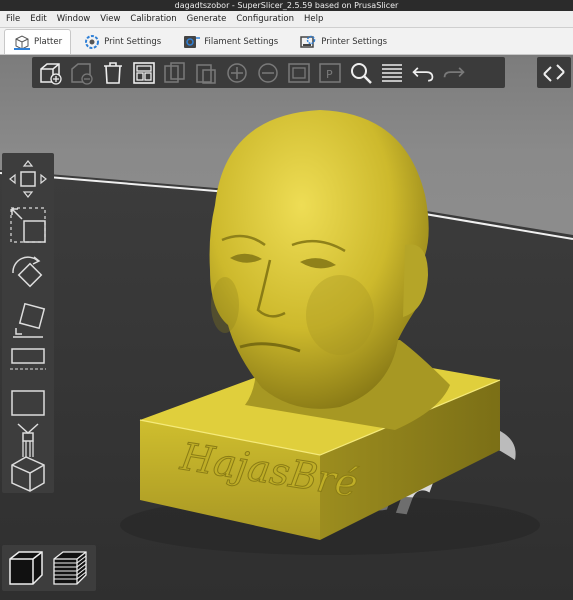  Describe the element at coordinates (13, 19) in the screenshot. I see `menu-file: File` at that location.